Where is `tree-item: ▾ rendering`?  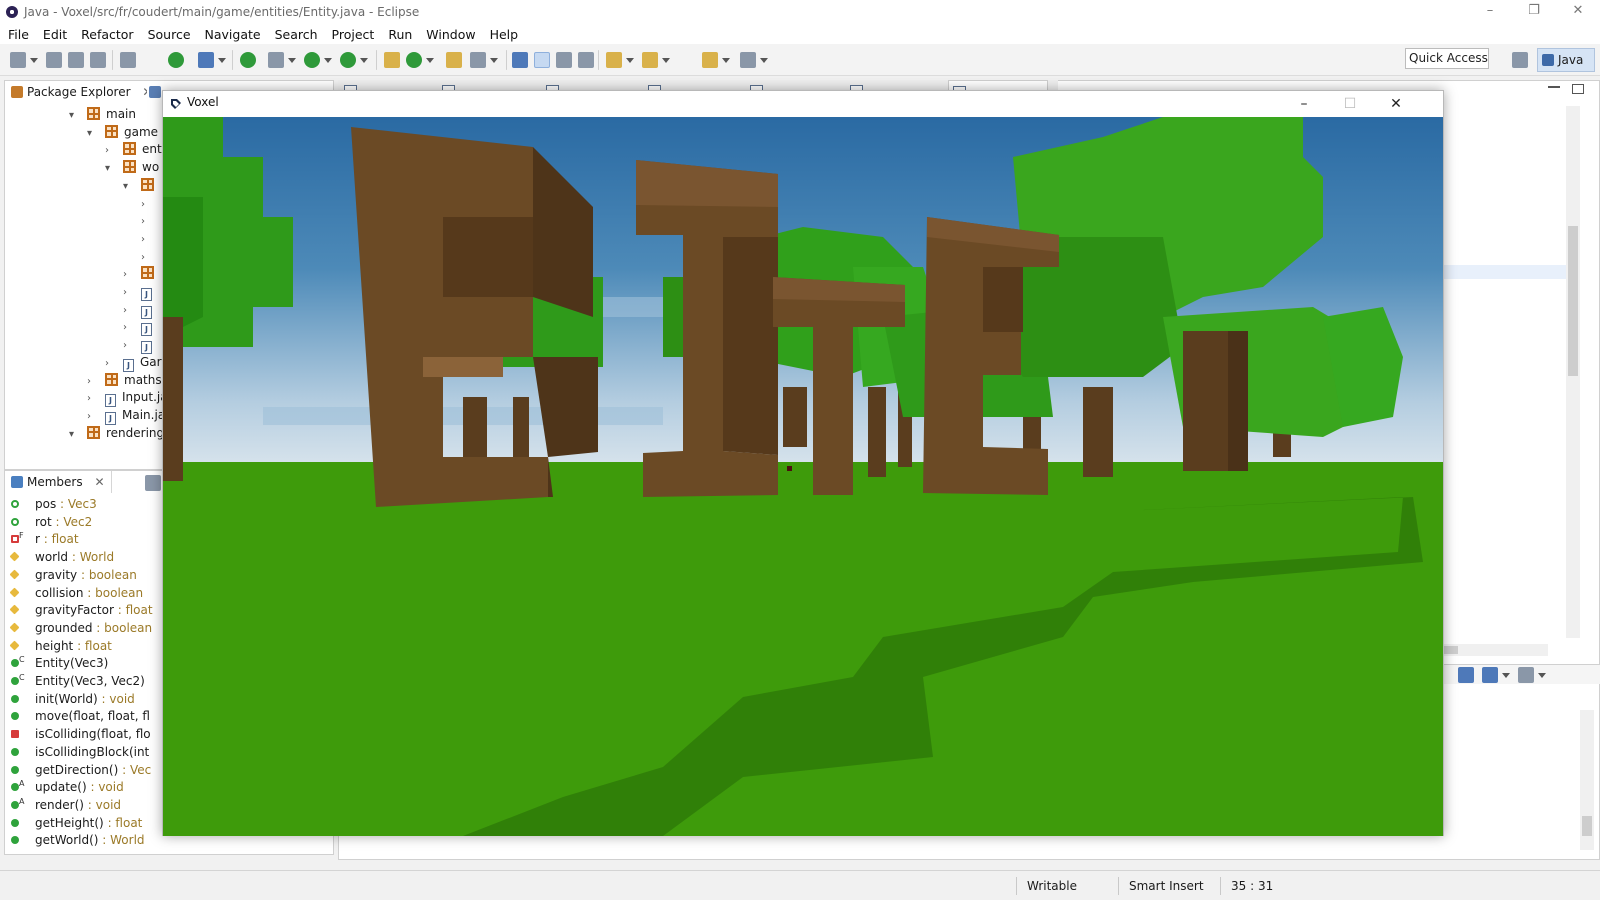
tree-item: ▾ rendering is located at coordinates (116, 433).